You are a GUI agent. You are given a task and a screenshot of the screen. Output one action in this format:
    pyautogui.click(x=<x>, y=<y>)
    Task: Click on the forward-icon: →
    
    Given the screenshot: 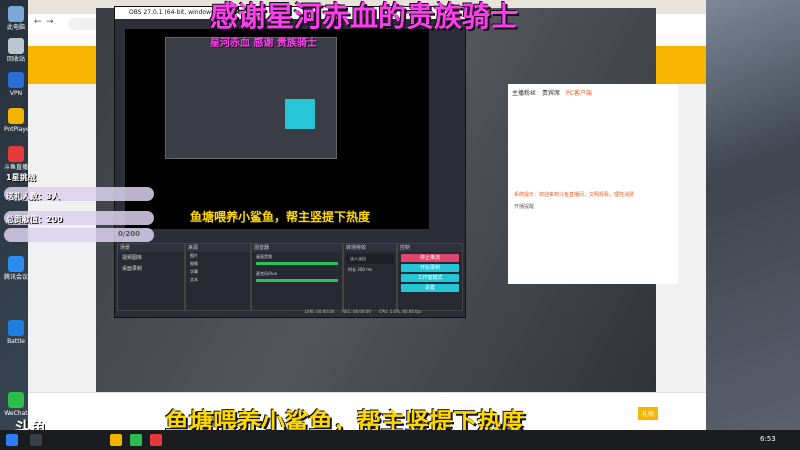 What is the action you would take?
    pyautogui.click(x=50, y=22)
    